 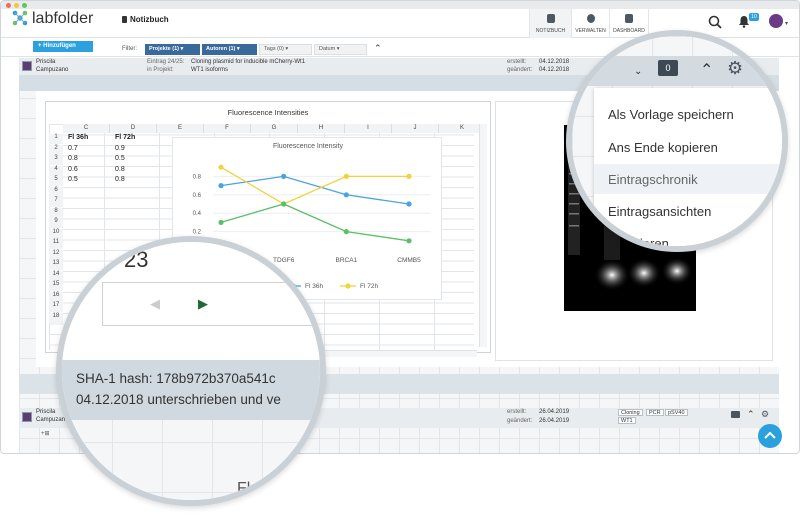 I want to click on changed-date: 04.12.2018, so click(x=554, y=70).